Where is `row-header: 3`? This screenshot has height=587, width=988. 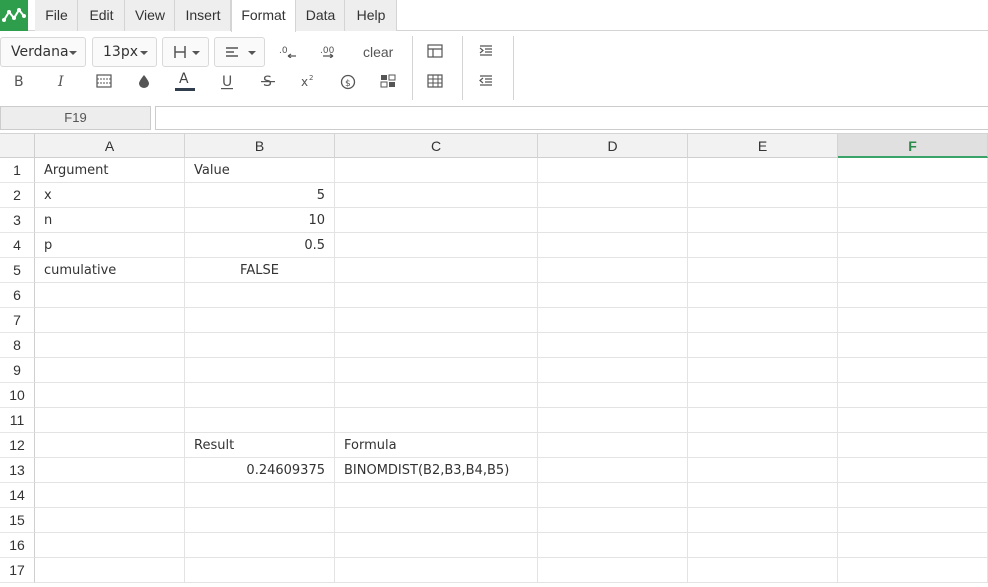 row-header: 3 is located at coordinates (17, 220).